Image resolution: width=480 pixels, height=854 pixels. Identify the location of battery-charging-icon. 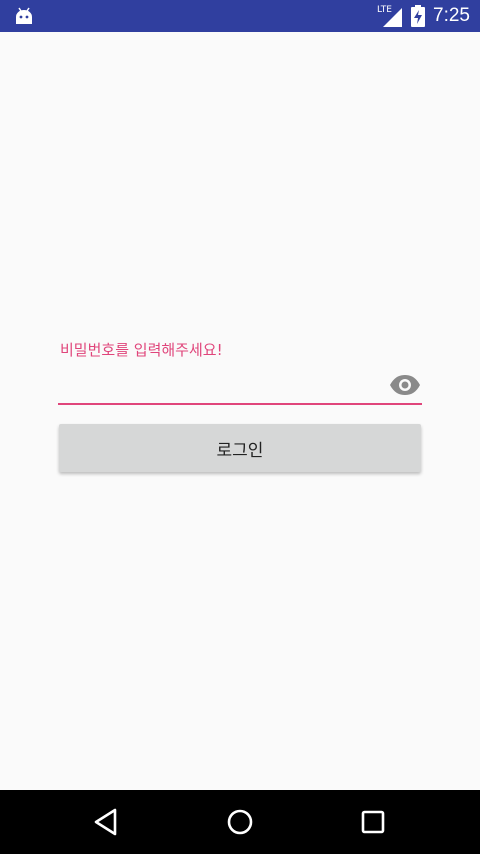
(418, 16).